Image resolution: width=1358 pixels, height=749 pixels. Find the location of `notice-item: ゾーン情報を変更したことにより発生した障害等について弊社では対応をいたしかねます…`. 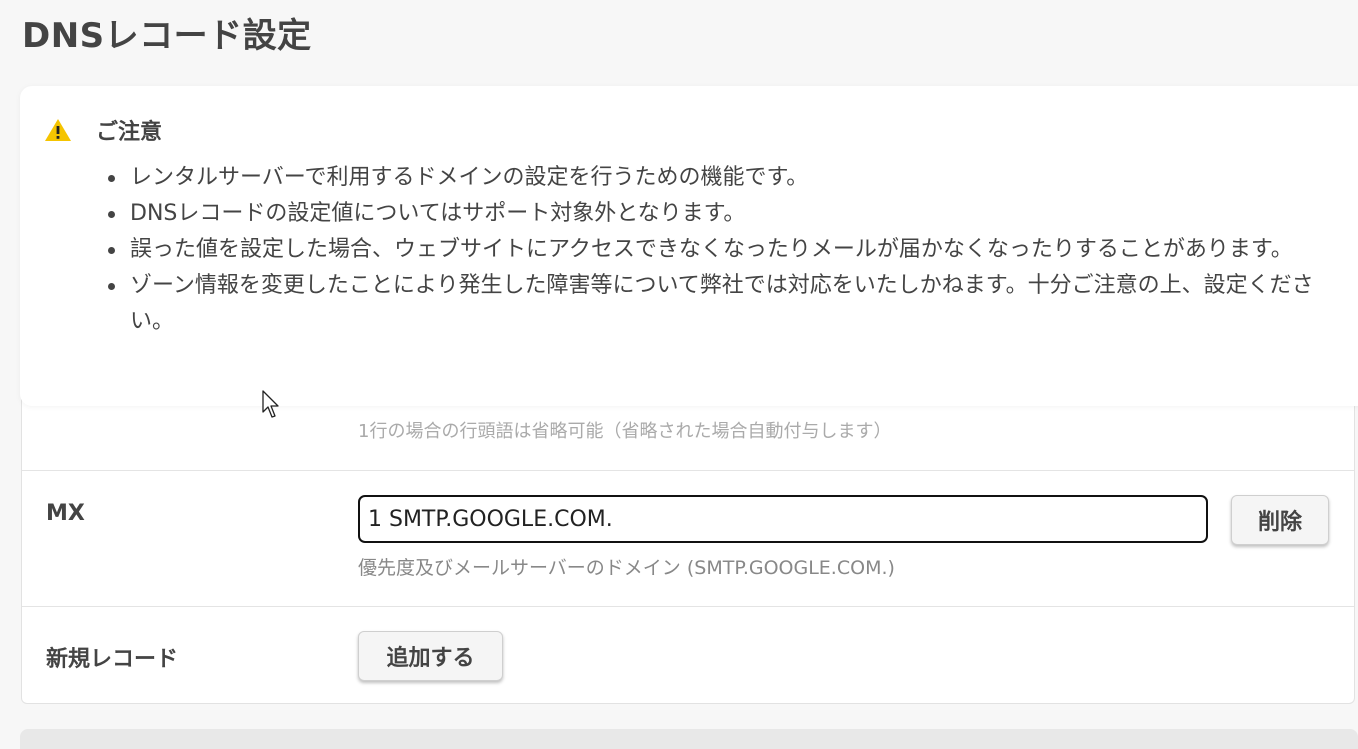

notice-item: ゾーン情報を変更したことにより発生した障害等について弊社では対応をいたしかねます… is located at coordinates (731, 304).